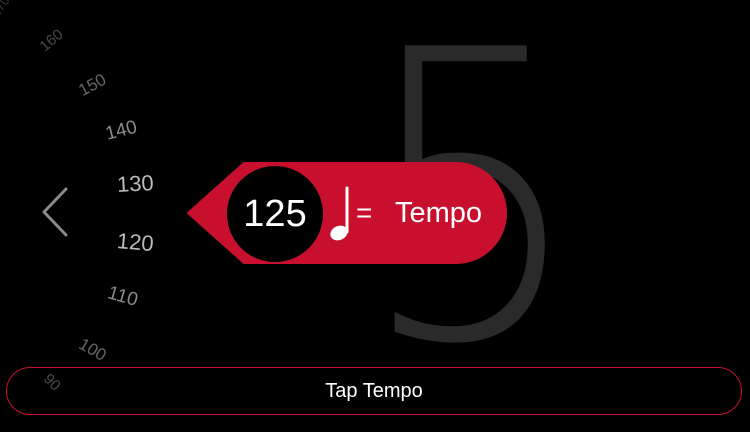  What do you see at coordinates (341, 215) in the screenshot?
I see `quarter-note-icon` at bounding box center [341, 215].